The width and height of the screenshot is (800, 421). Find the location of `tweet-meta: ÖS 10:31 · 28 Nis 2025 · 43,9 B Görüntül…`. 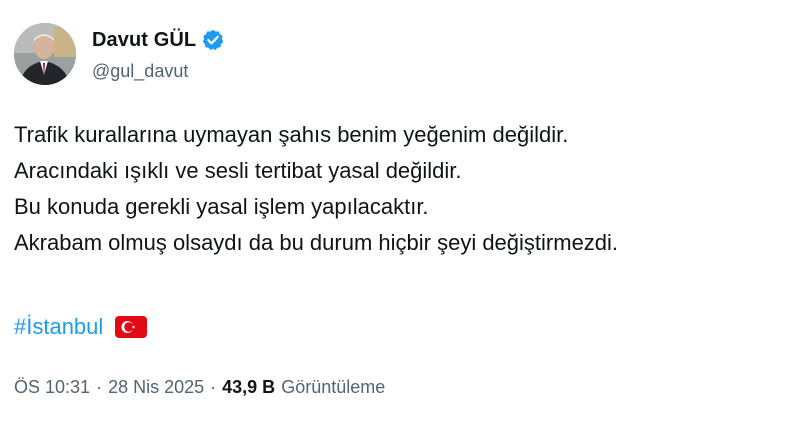

tweet-meta: ÖS 10:31 · 28 Nis 2025 · 43,9 B Görüntül… is located at coordinates (199, 387).